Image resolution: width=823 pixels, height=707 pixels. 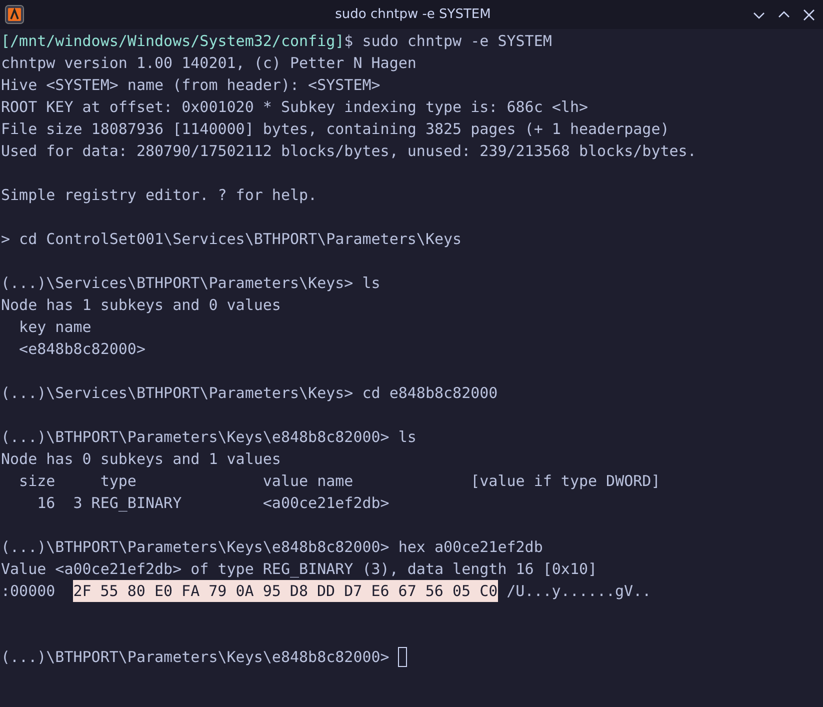 I want to click on output-line: key name, so click(x=55, y=327).